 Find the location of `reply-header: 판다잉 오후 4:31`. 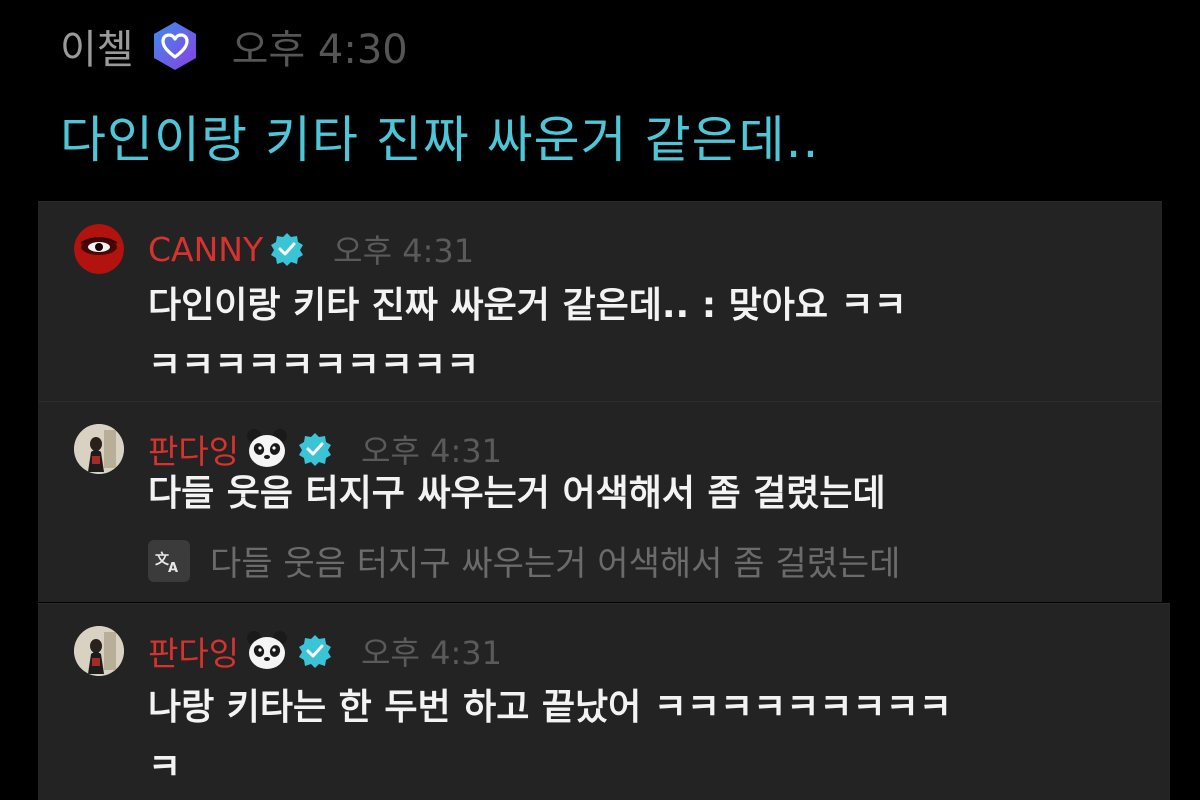

reply-header: 판다잉 오후 4:31 is located at coordinates (325, 651).